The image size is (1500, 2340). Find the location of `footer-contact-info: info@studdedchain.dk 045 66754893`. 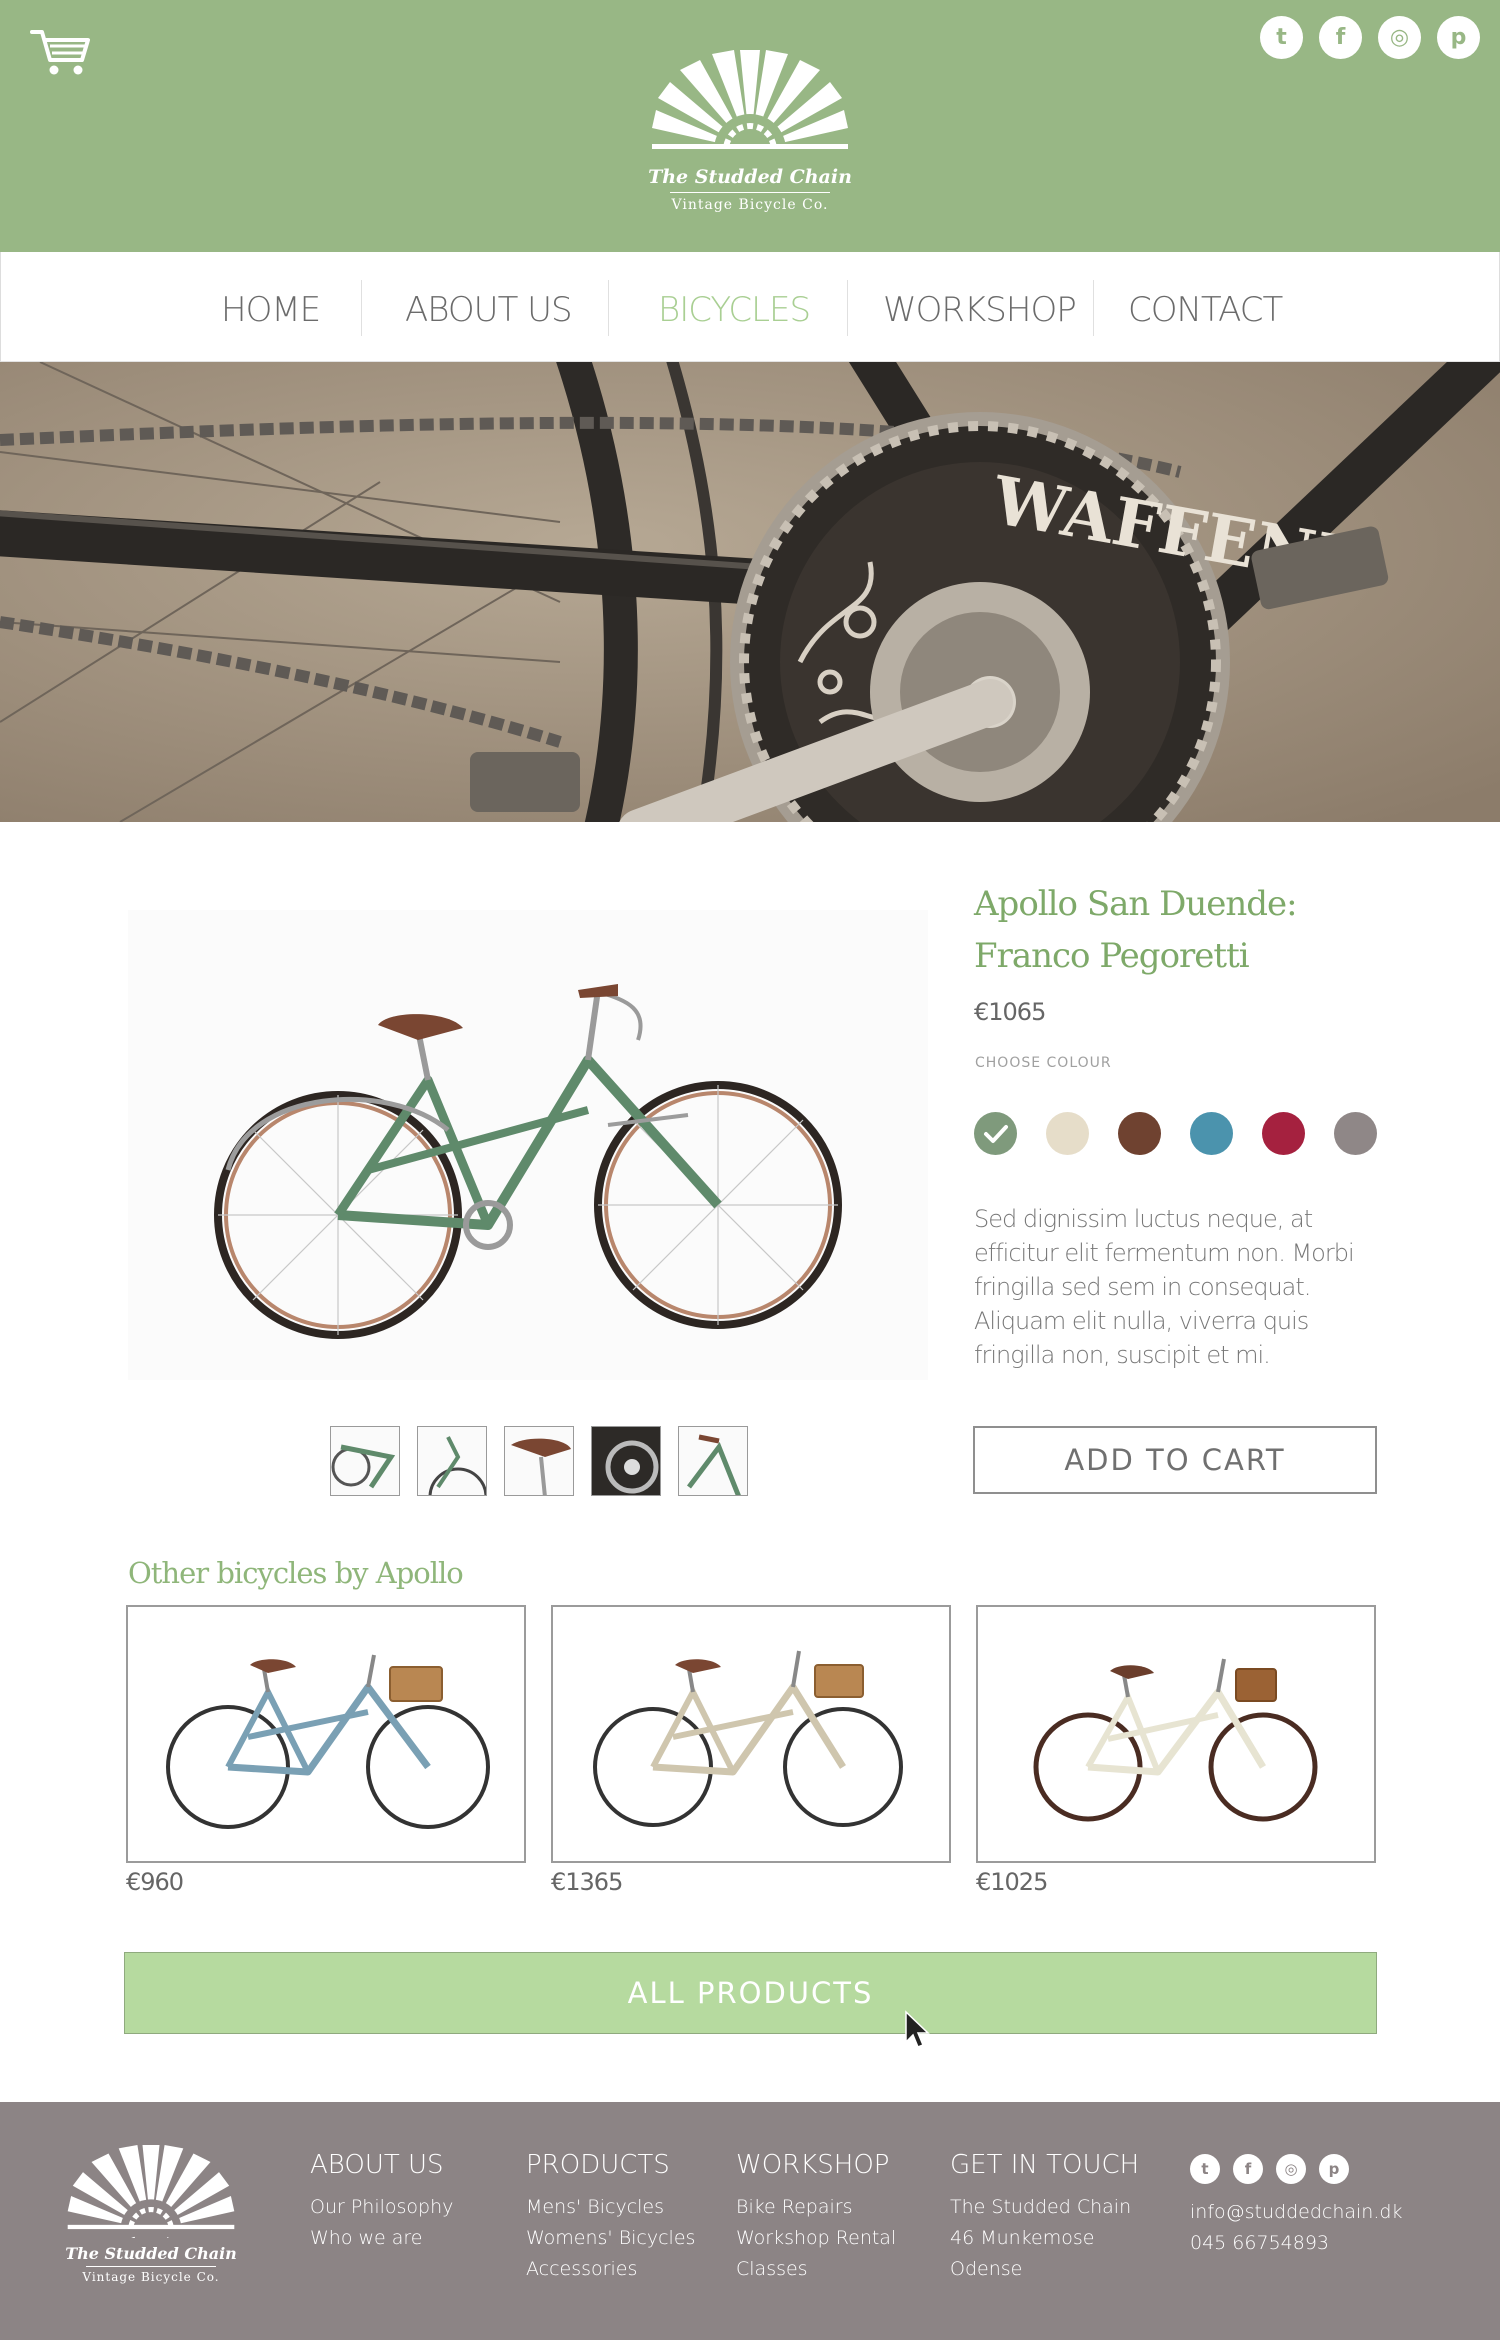

footer-contact-info: info@studdedchain.dk 045 66754893 is located at coordinates (1296, 2228).